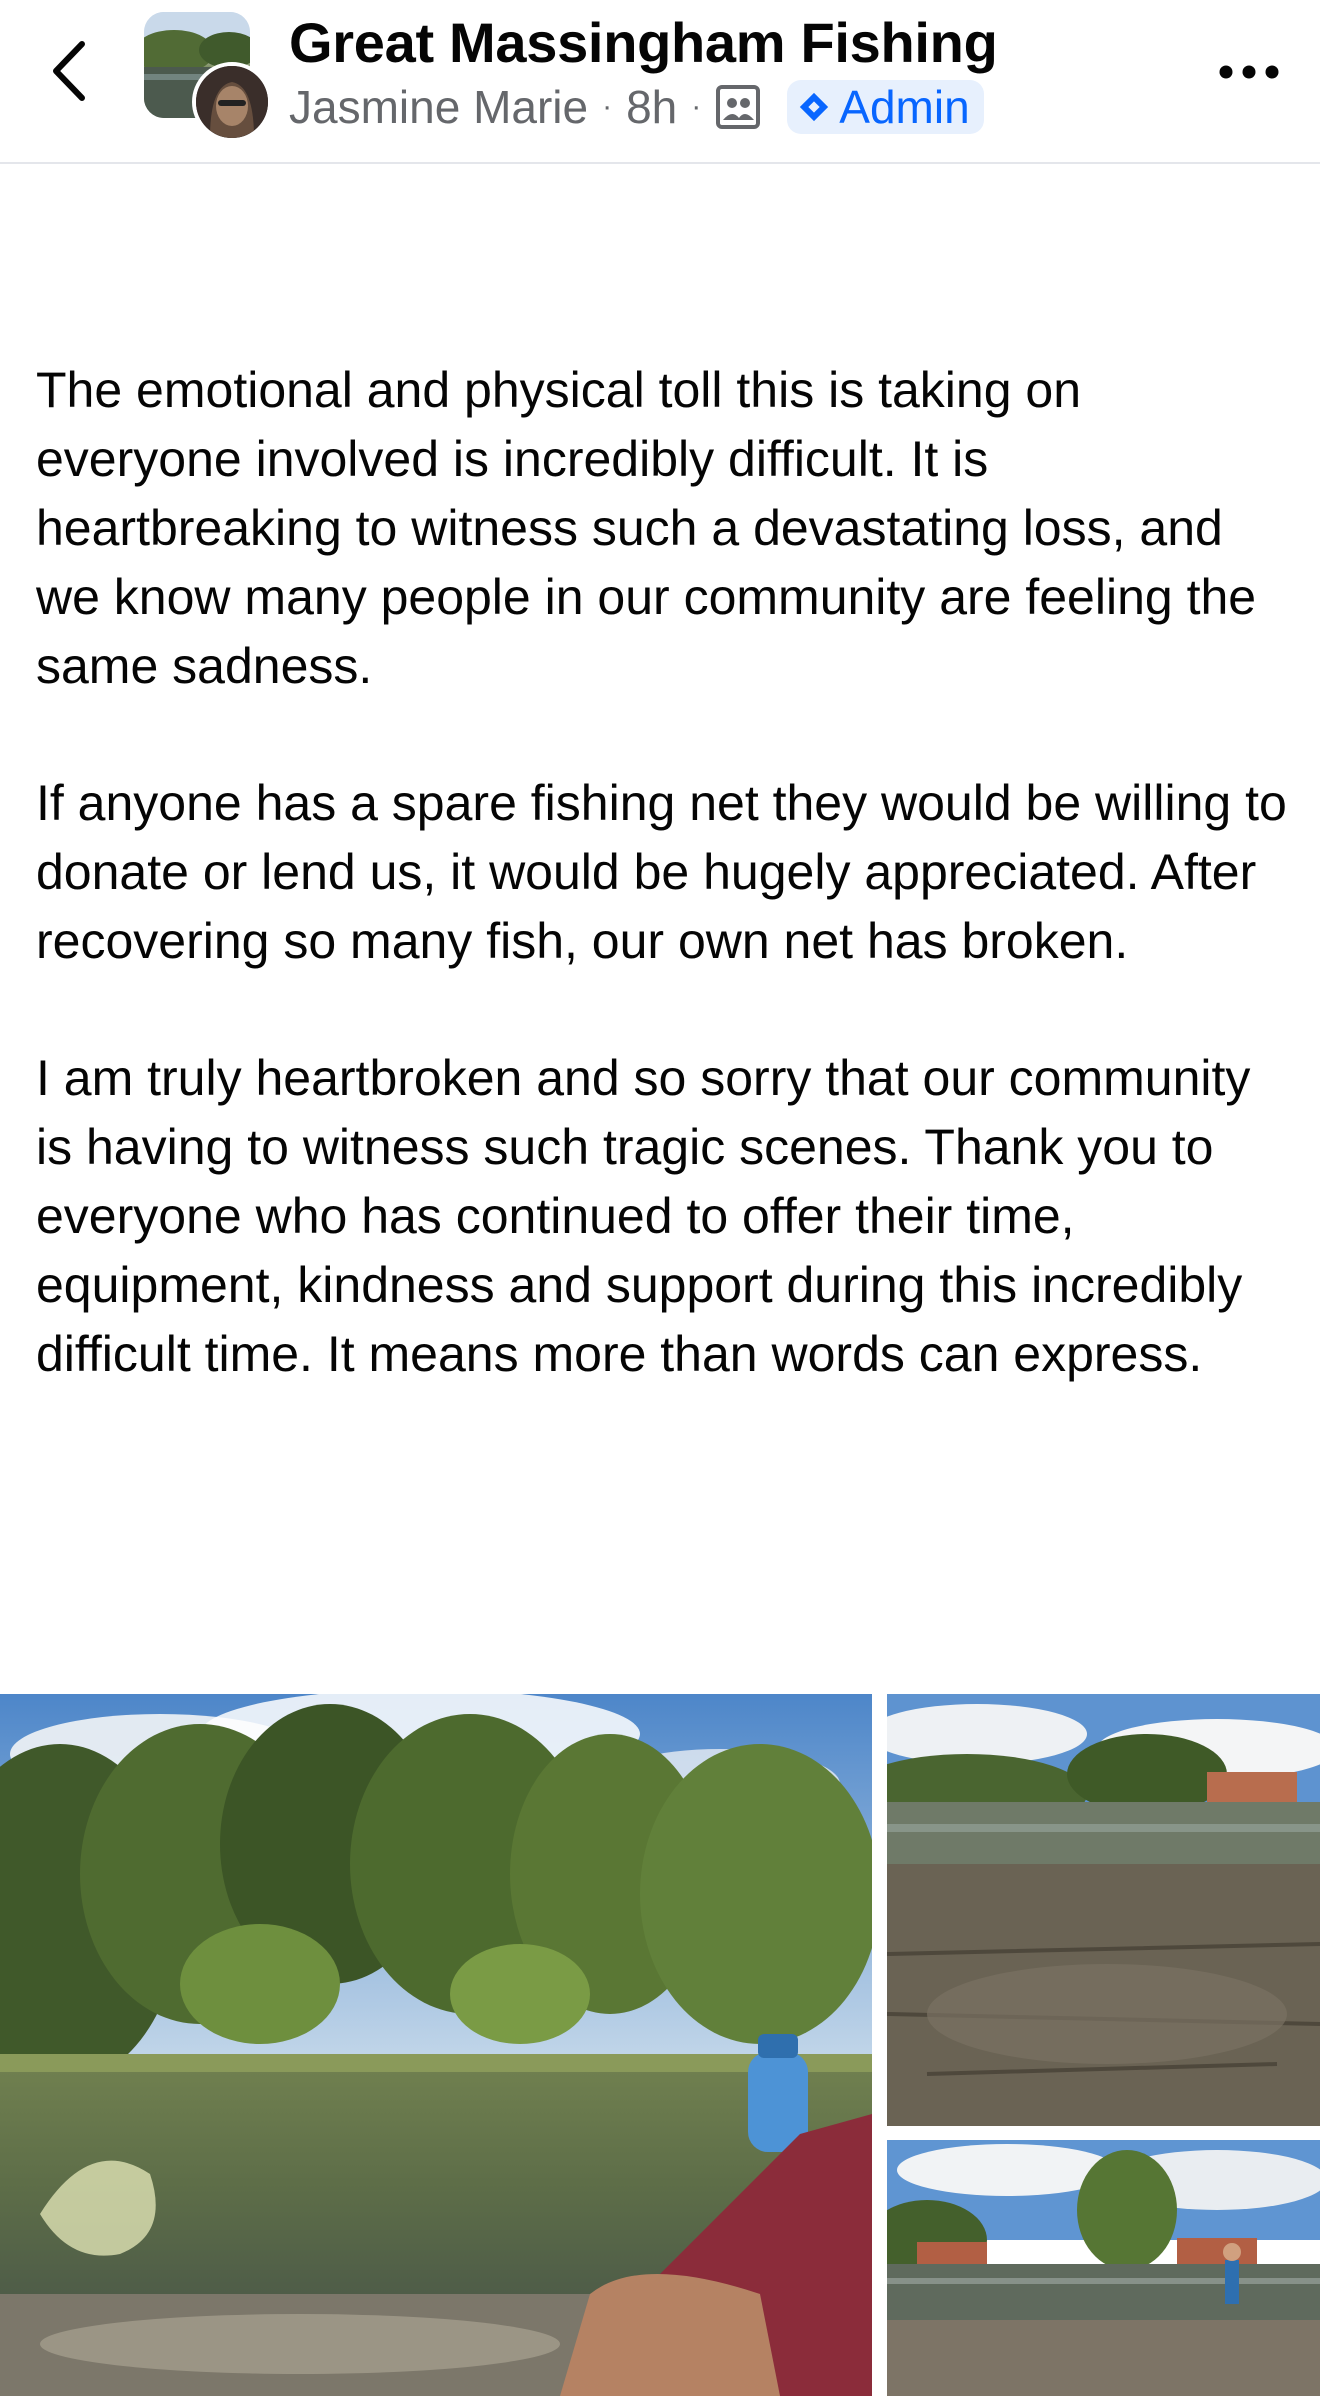 The image size is (1320, 2396). I want to click on back-button, so click(70, 71).